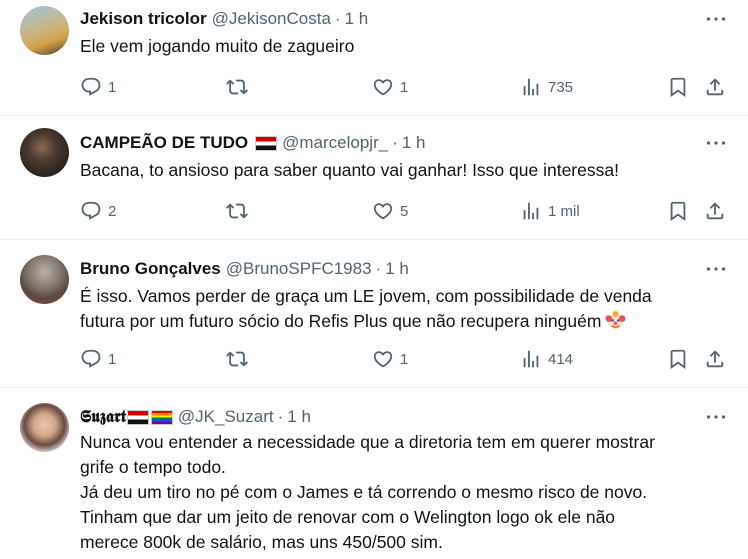 This screenshot has width=748, height=559. What do you see at coordinates (103, 417) in the screenshot?
I see `display-name: 𝕾𝖚𝖟𝖆𝖗𝖙` at bounding box center [103, 417].